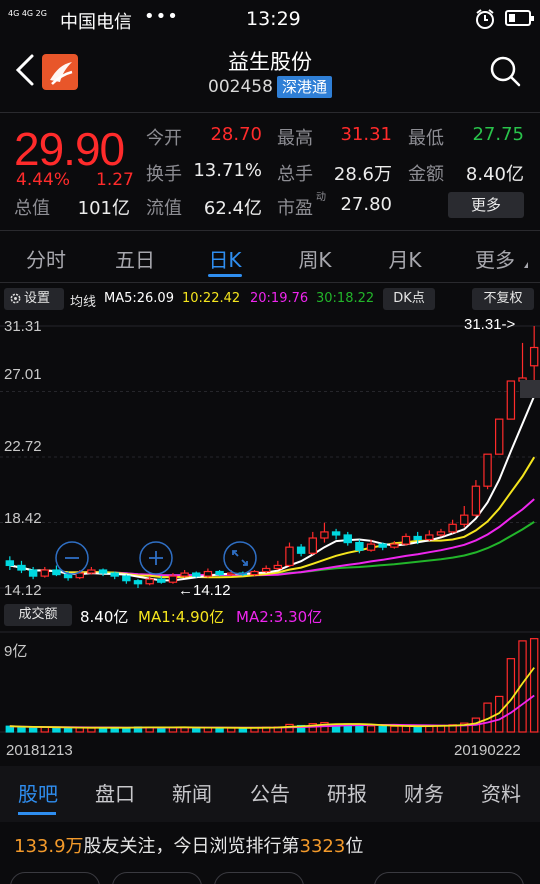 The height and width of the screenshot is (884, 540). Describe the element at coordinates (505, 71) in the screenshot. I see `search-icon` at that location.